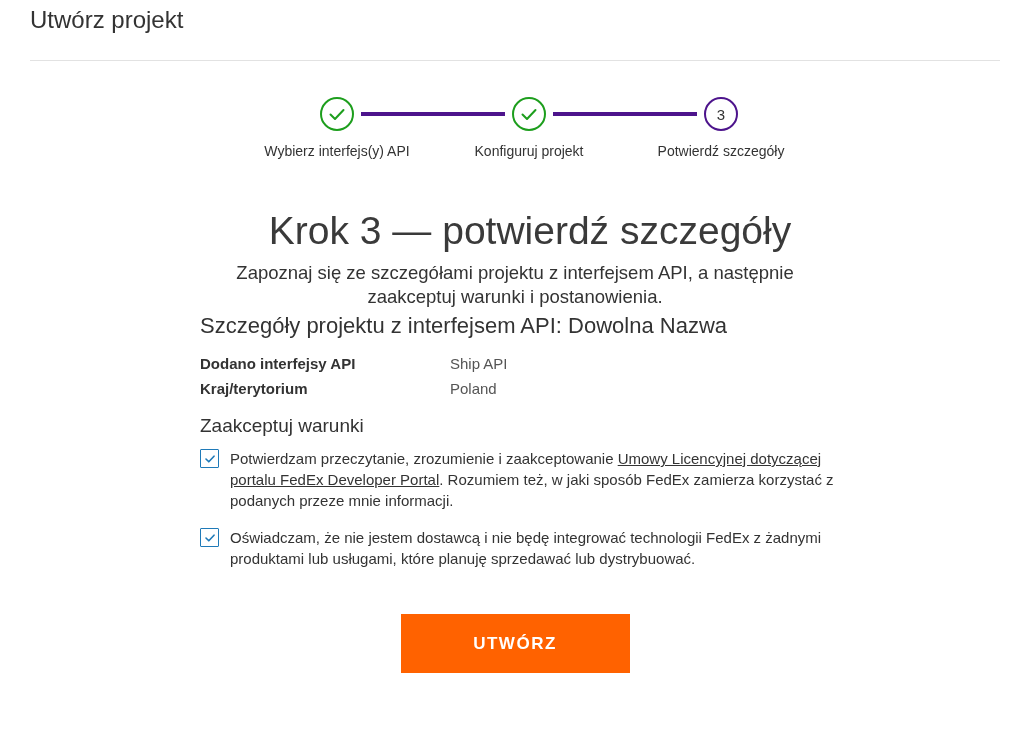 The width and height of the screenshot is (1020, 733). What do you see at coordinates (479, 364) in the screenshot?
I see `detail-value: Ship API` at bounding box center [479, 364].